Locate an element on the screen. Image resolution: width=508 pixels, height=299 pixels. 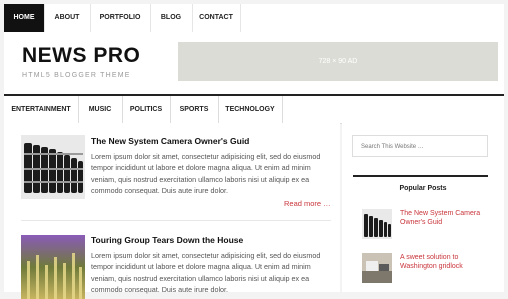
nav-politics: POLITICS is located at coordinates (146, 109).